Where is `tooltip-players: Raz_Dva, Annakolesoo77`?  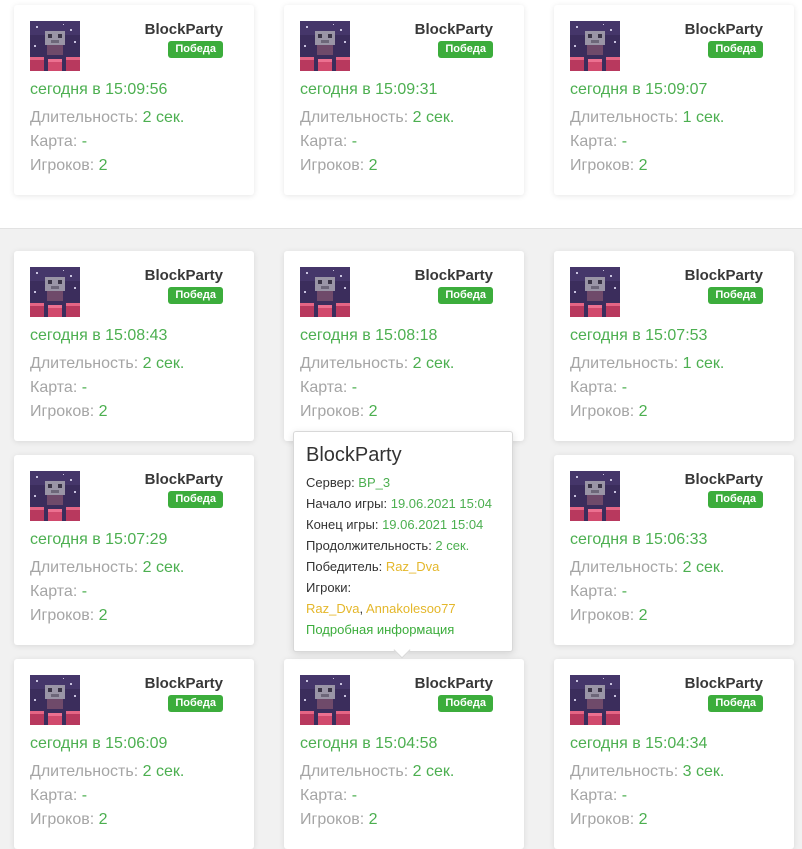 tooltip-players: Raz_Dva, Annakolesoo77 is located at coordinates (381, 608).